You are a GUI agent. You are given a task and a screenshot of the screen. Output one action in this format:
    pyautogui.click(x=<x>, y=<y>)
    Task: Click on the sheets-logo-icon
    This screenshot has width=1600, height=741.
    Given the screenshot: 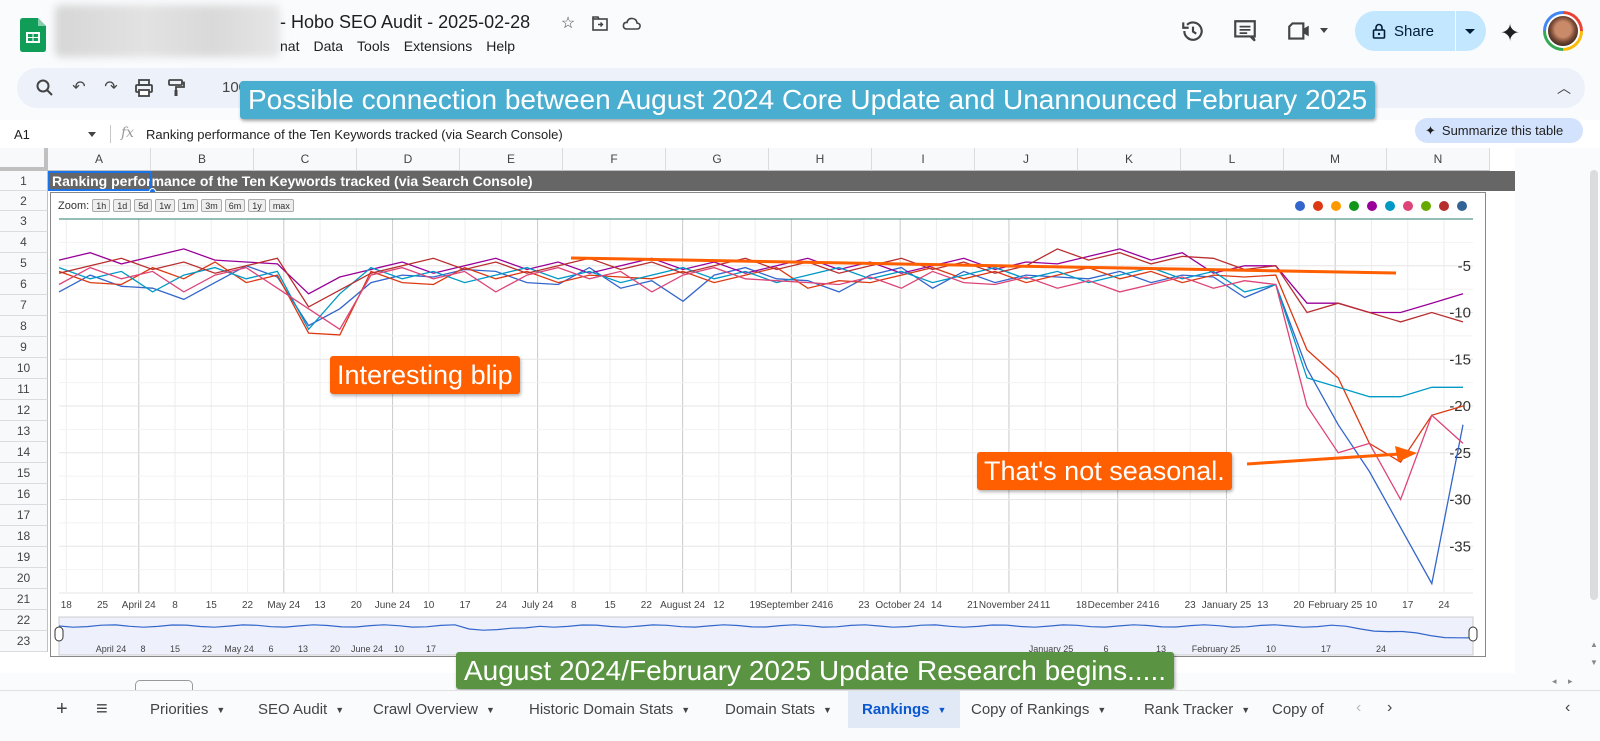 What is the action you would take?
    pyautogui.click(x=33, y=35)
    